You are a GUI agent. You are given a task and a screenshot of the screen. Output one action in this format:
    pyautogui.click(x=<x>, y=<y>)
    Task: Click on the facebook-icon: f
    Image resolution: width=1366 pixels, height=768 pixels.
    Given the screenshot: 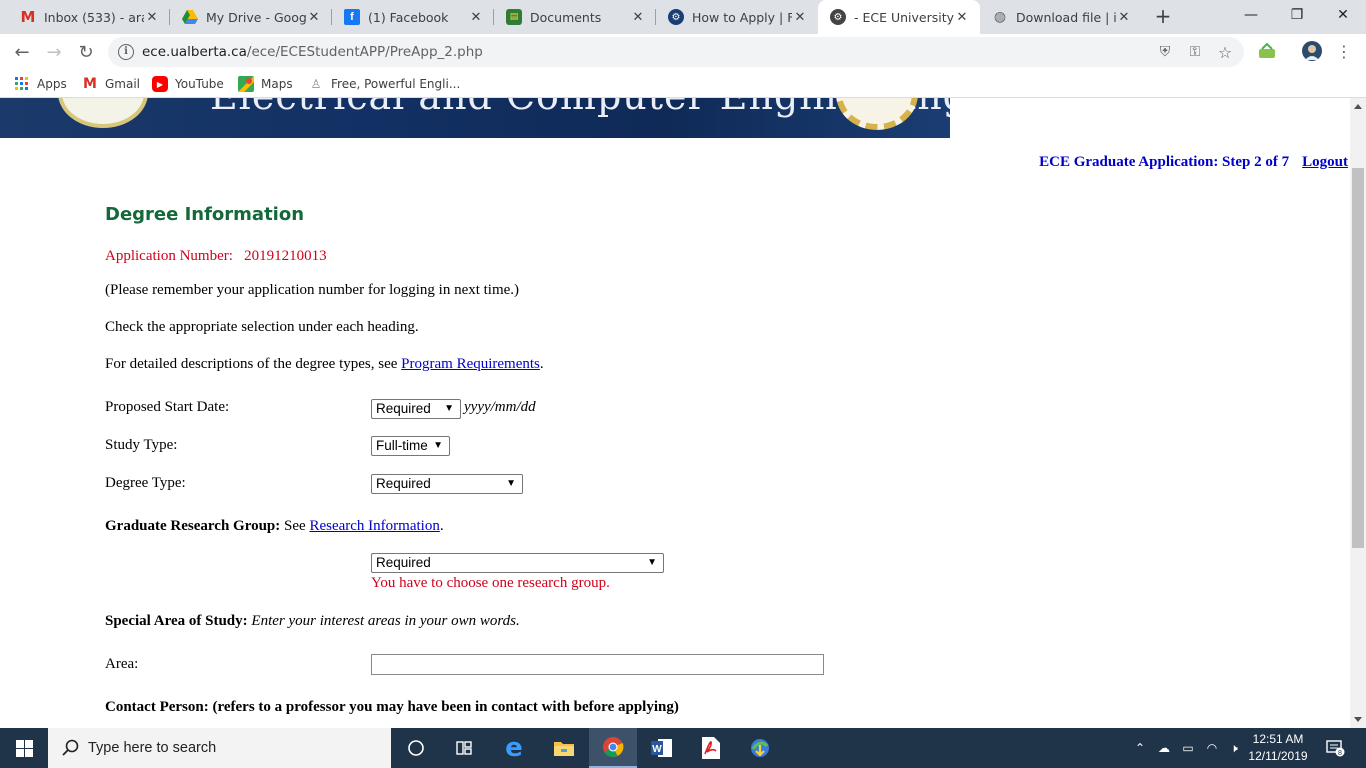 What is the action you would take?
    pyautogui.click(x=352, y=17)
    